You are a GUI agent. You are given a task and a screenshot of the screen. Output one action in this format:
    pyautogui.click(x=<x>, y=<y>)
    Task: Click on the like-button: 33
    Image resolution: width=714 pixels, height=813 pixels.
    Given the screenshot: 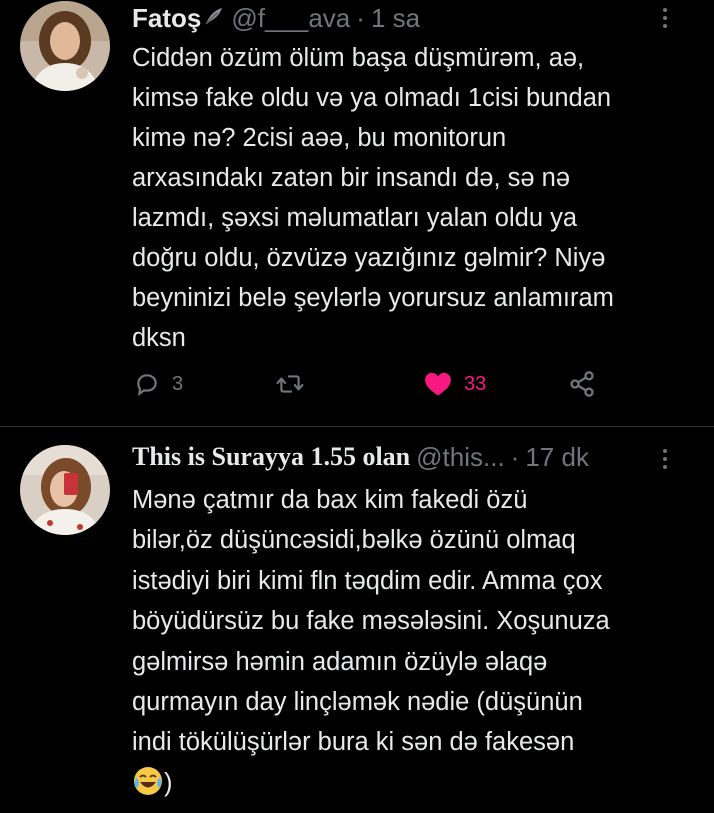 What is the action you would take?
    pyautogui.click(x=455, y=384)
    